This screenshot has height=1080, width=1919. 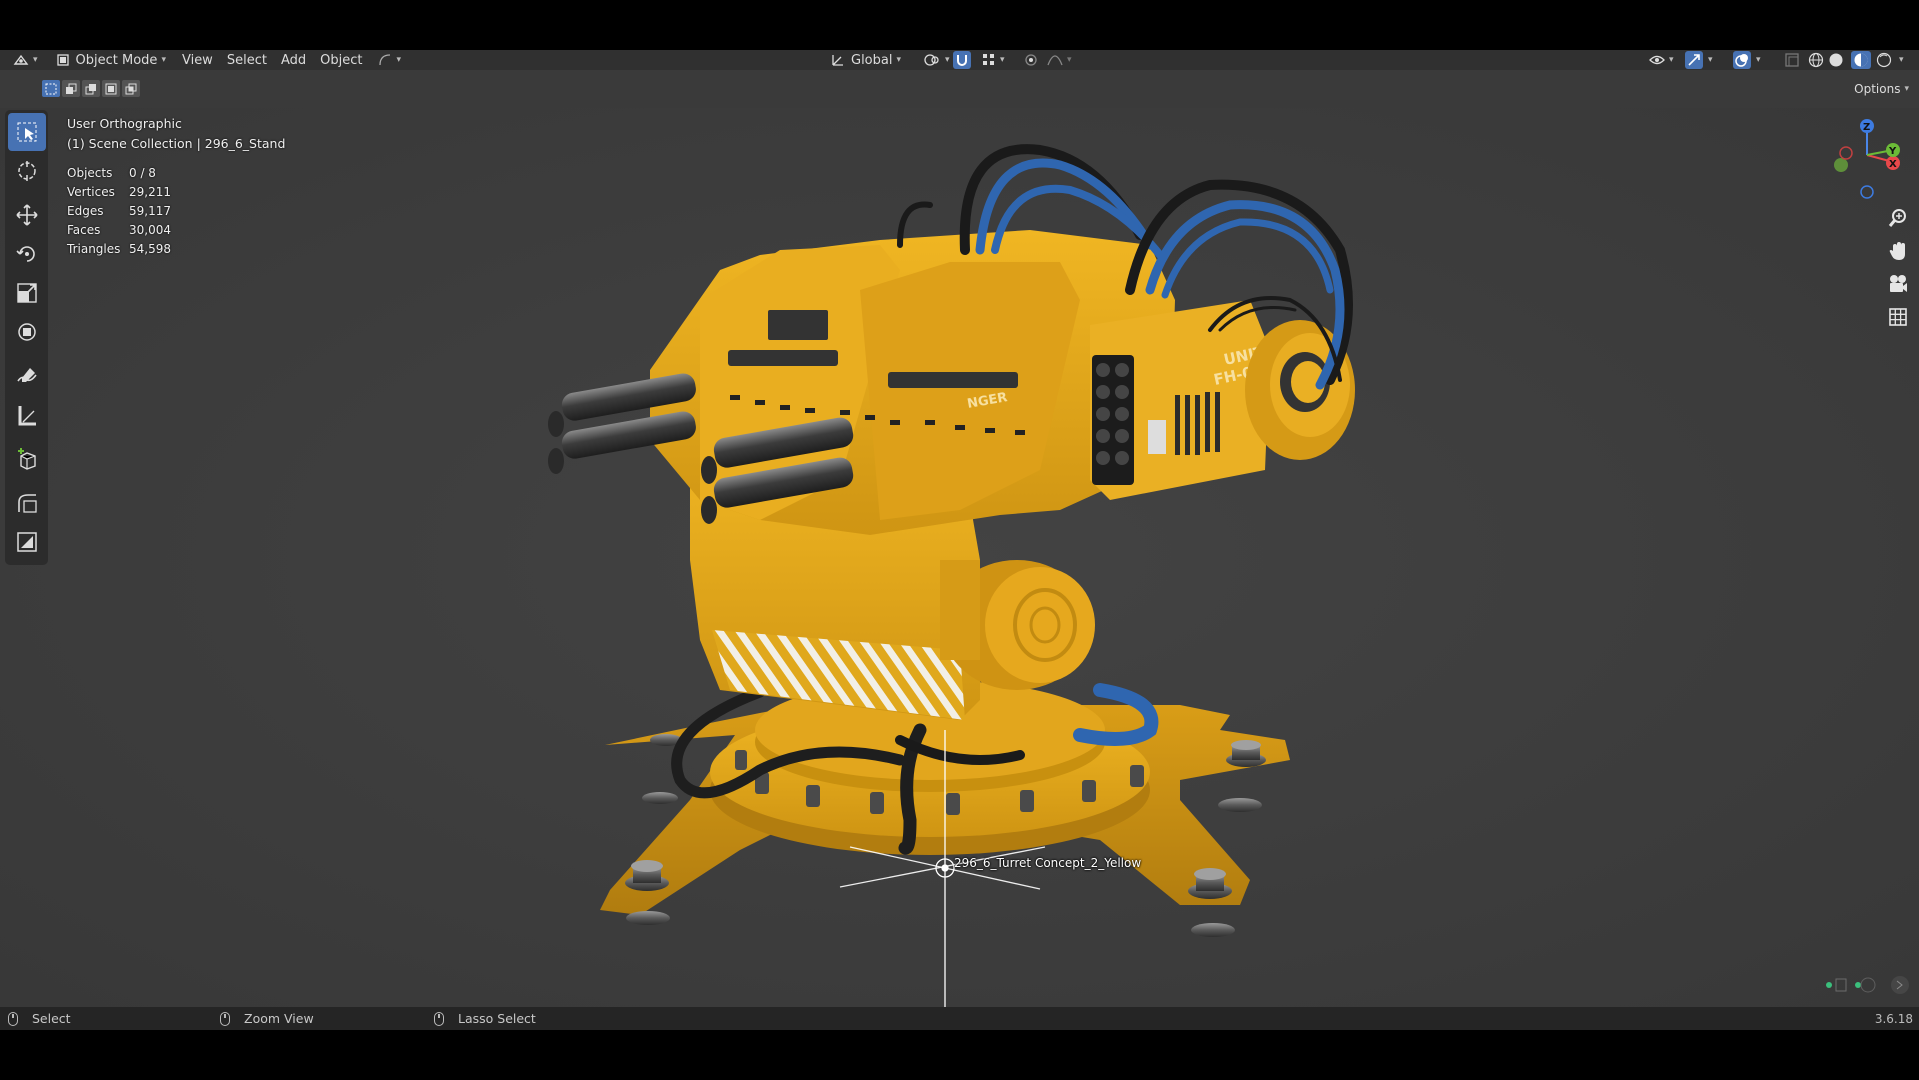 I want to click on letterbox-bottom, so click(x=959, y=1055).